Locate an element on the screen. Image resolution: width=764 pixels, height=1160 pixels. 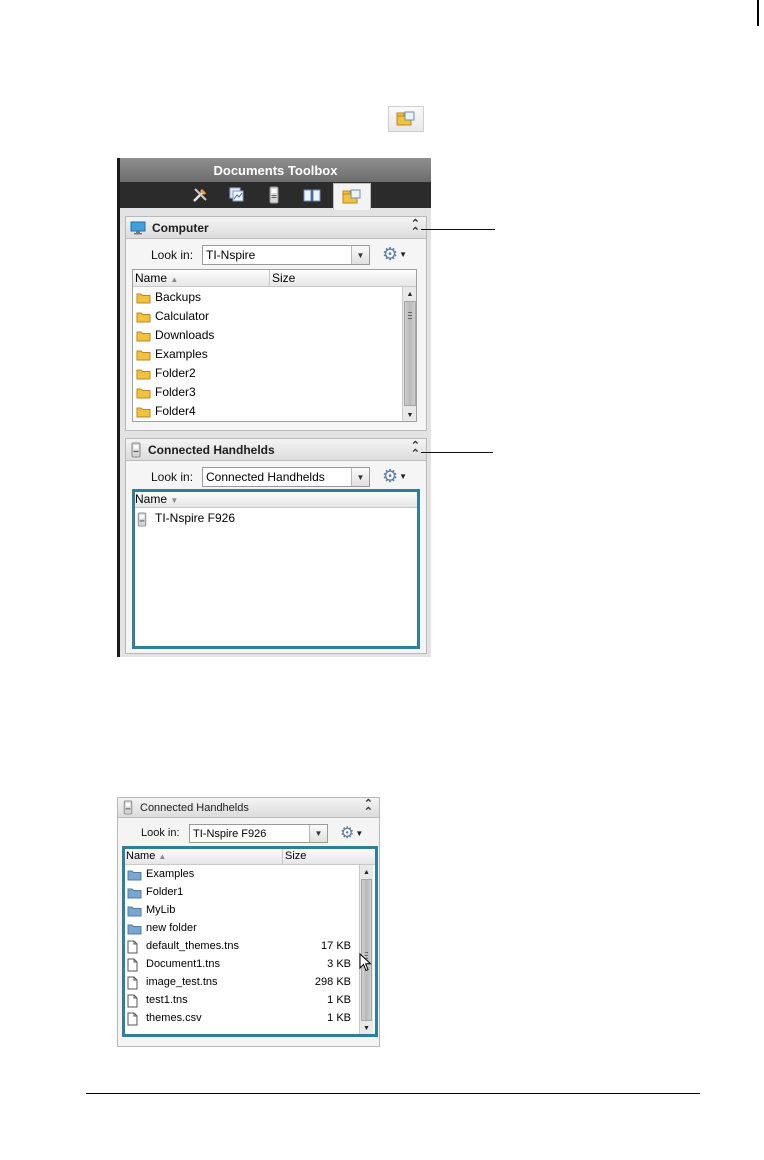
content-explorer-icon is located at coordinates (312, 195).